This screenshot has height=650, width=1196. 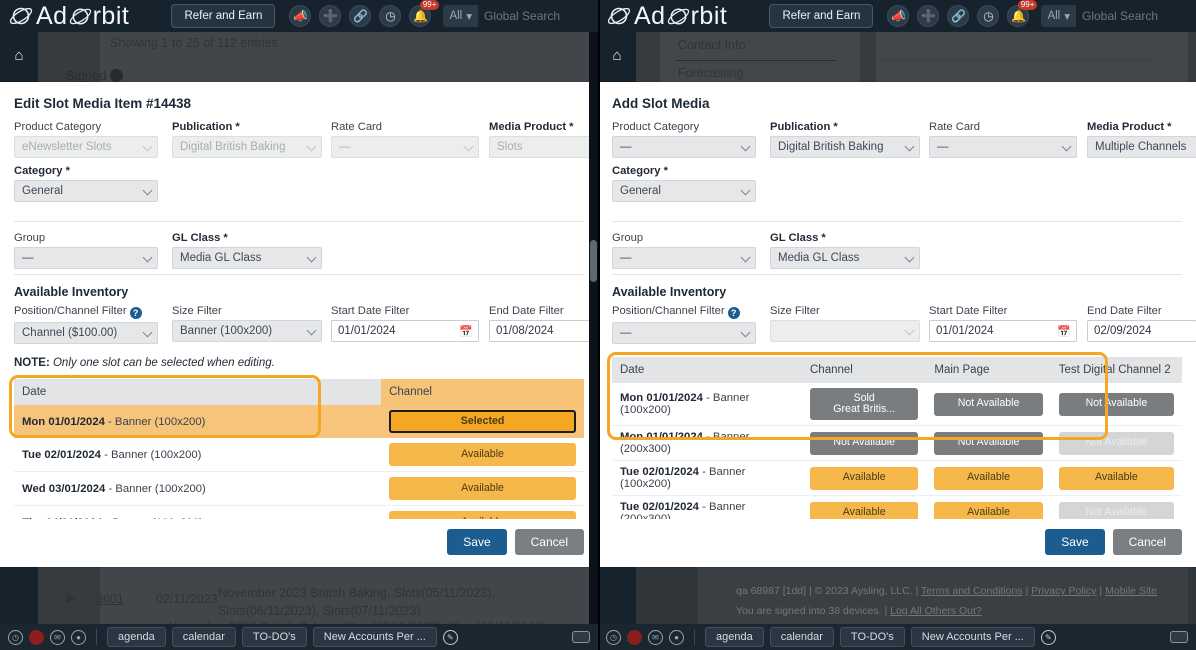 I want to click on category-select: General, so click(x=684, y=191).